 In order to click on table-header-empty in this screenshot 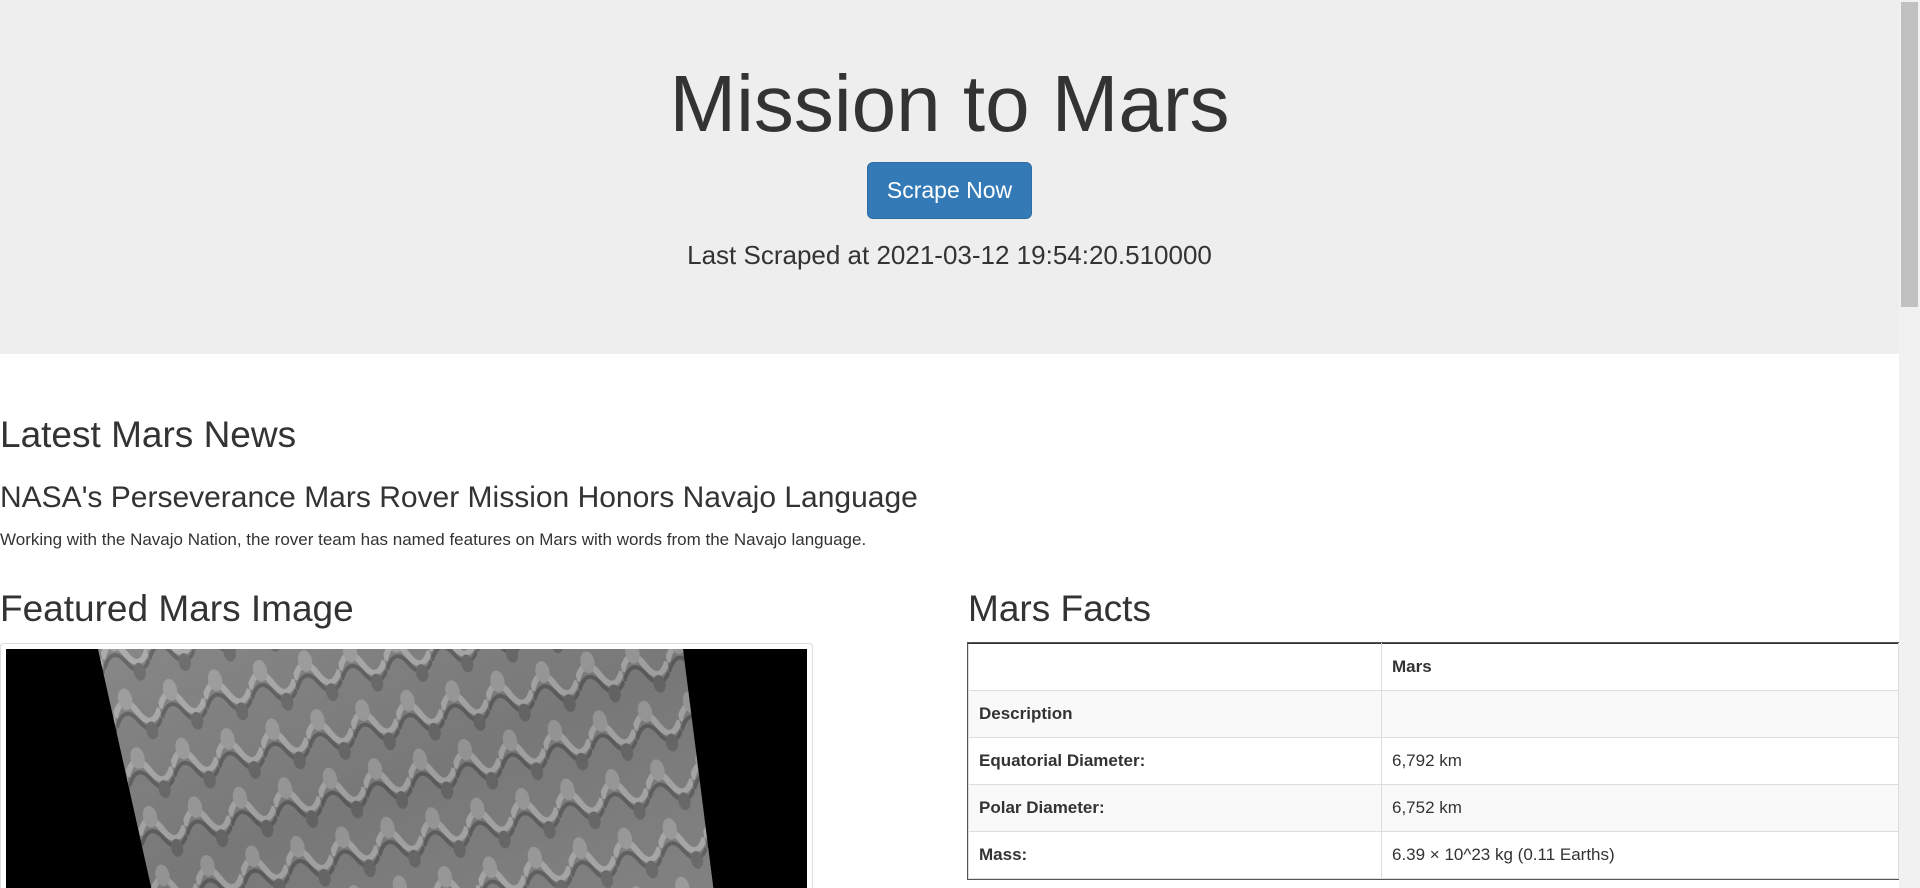, I will do `click(1175, 667)`.